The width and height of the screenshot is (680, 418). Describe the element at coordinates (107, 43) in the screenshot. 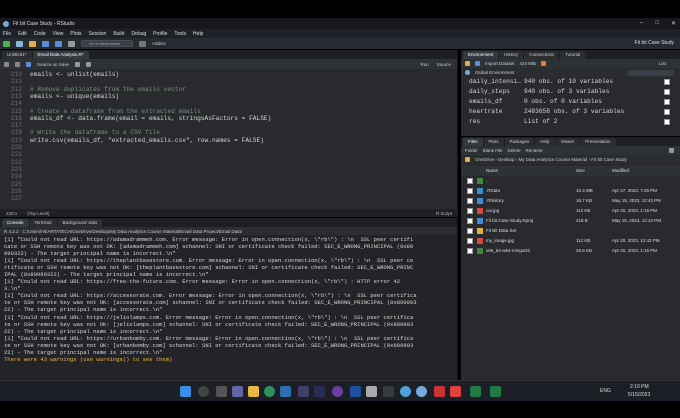

I see `goto-file-input: Go to file/function` at that location.